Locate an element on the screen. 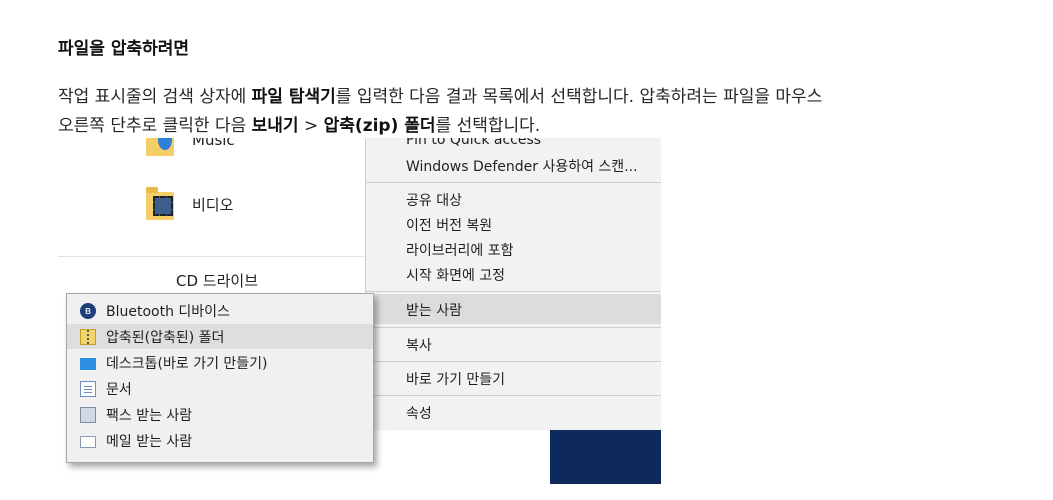 This screenshot has height=500, width=1053. submenu-item-label: Bluetooth 디바이스 is located at coordinates (168, 311).